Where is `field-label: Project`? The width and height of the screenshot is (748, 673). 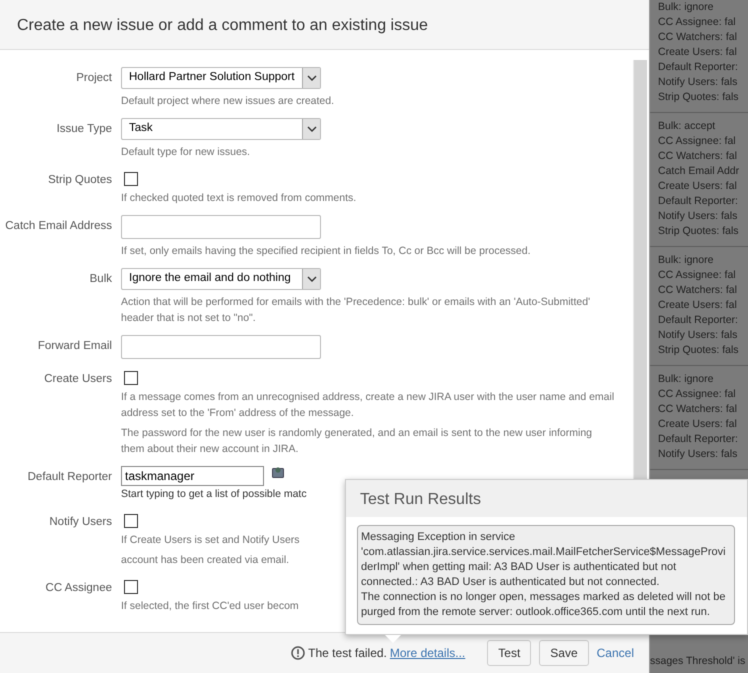 field-label: Project is located at coordinates (94, 78).